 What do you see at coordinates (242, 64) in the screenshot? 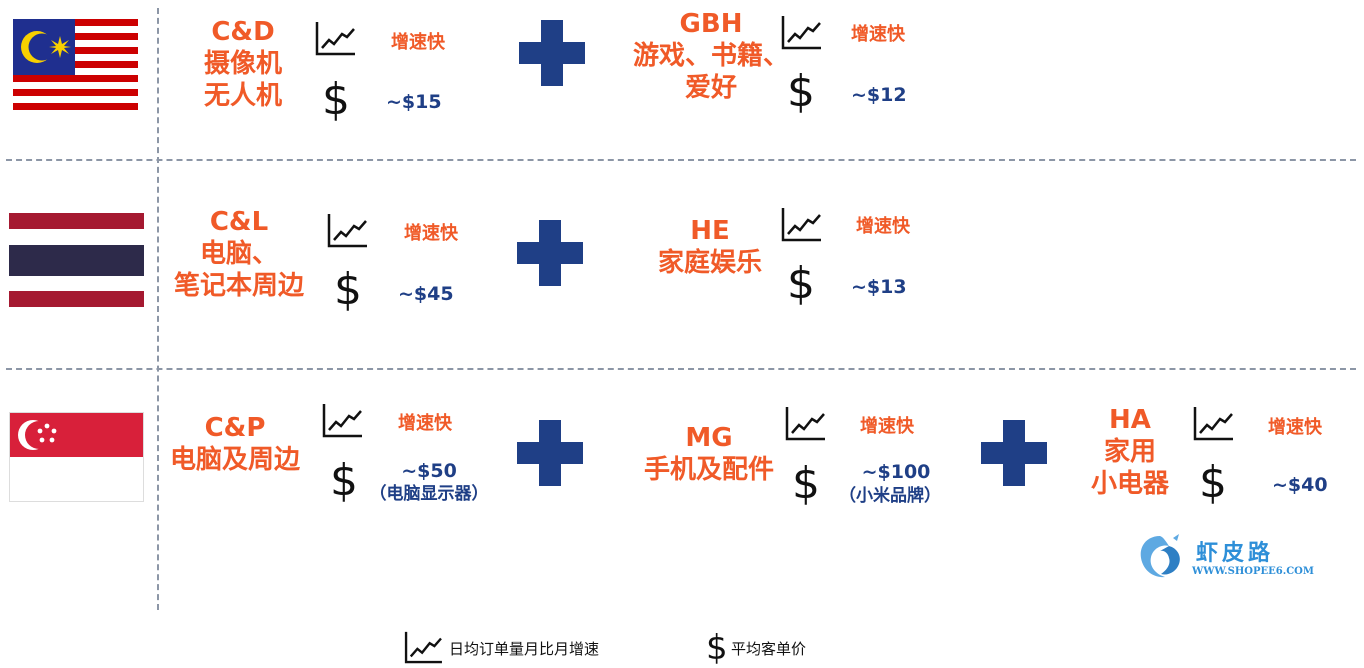
I see `category-name: C&D 摄像机 无人机` at bounding box center [242, 64].